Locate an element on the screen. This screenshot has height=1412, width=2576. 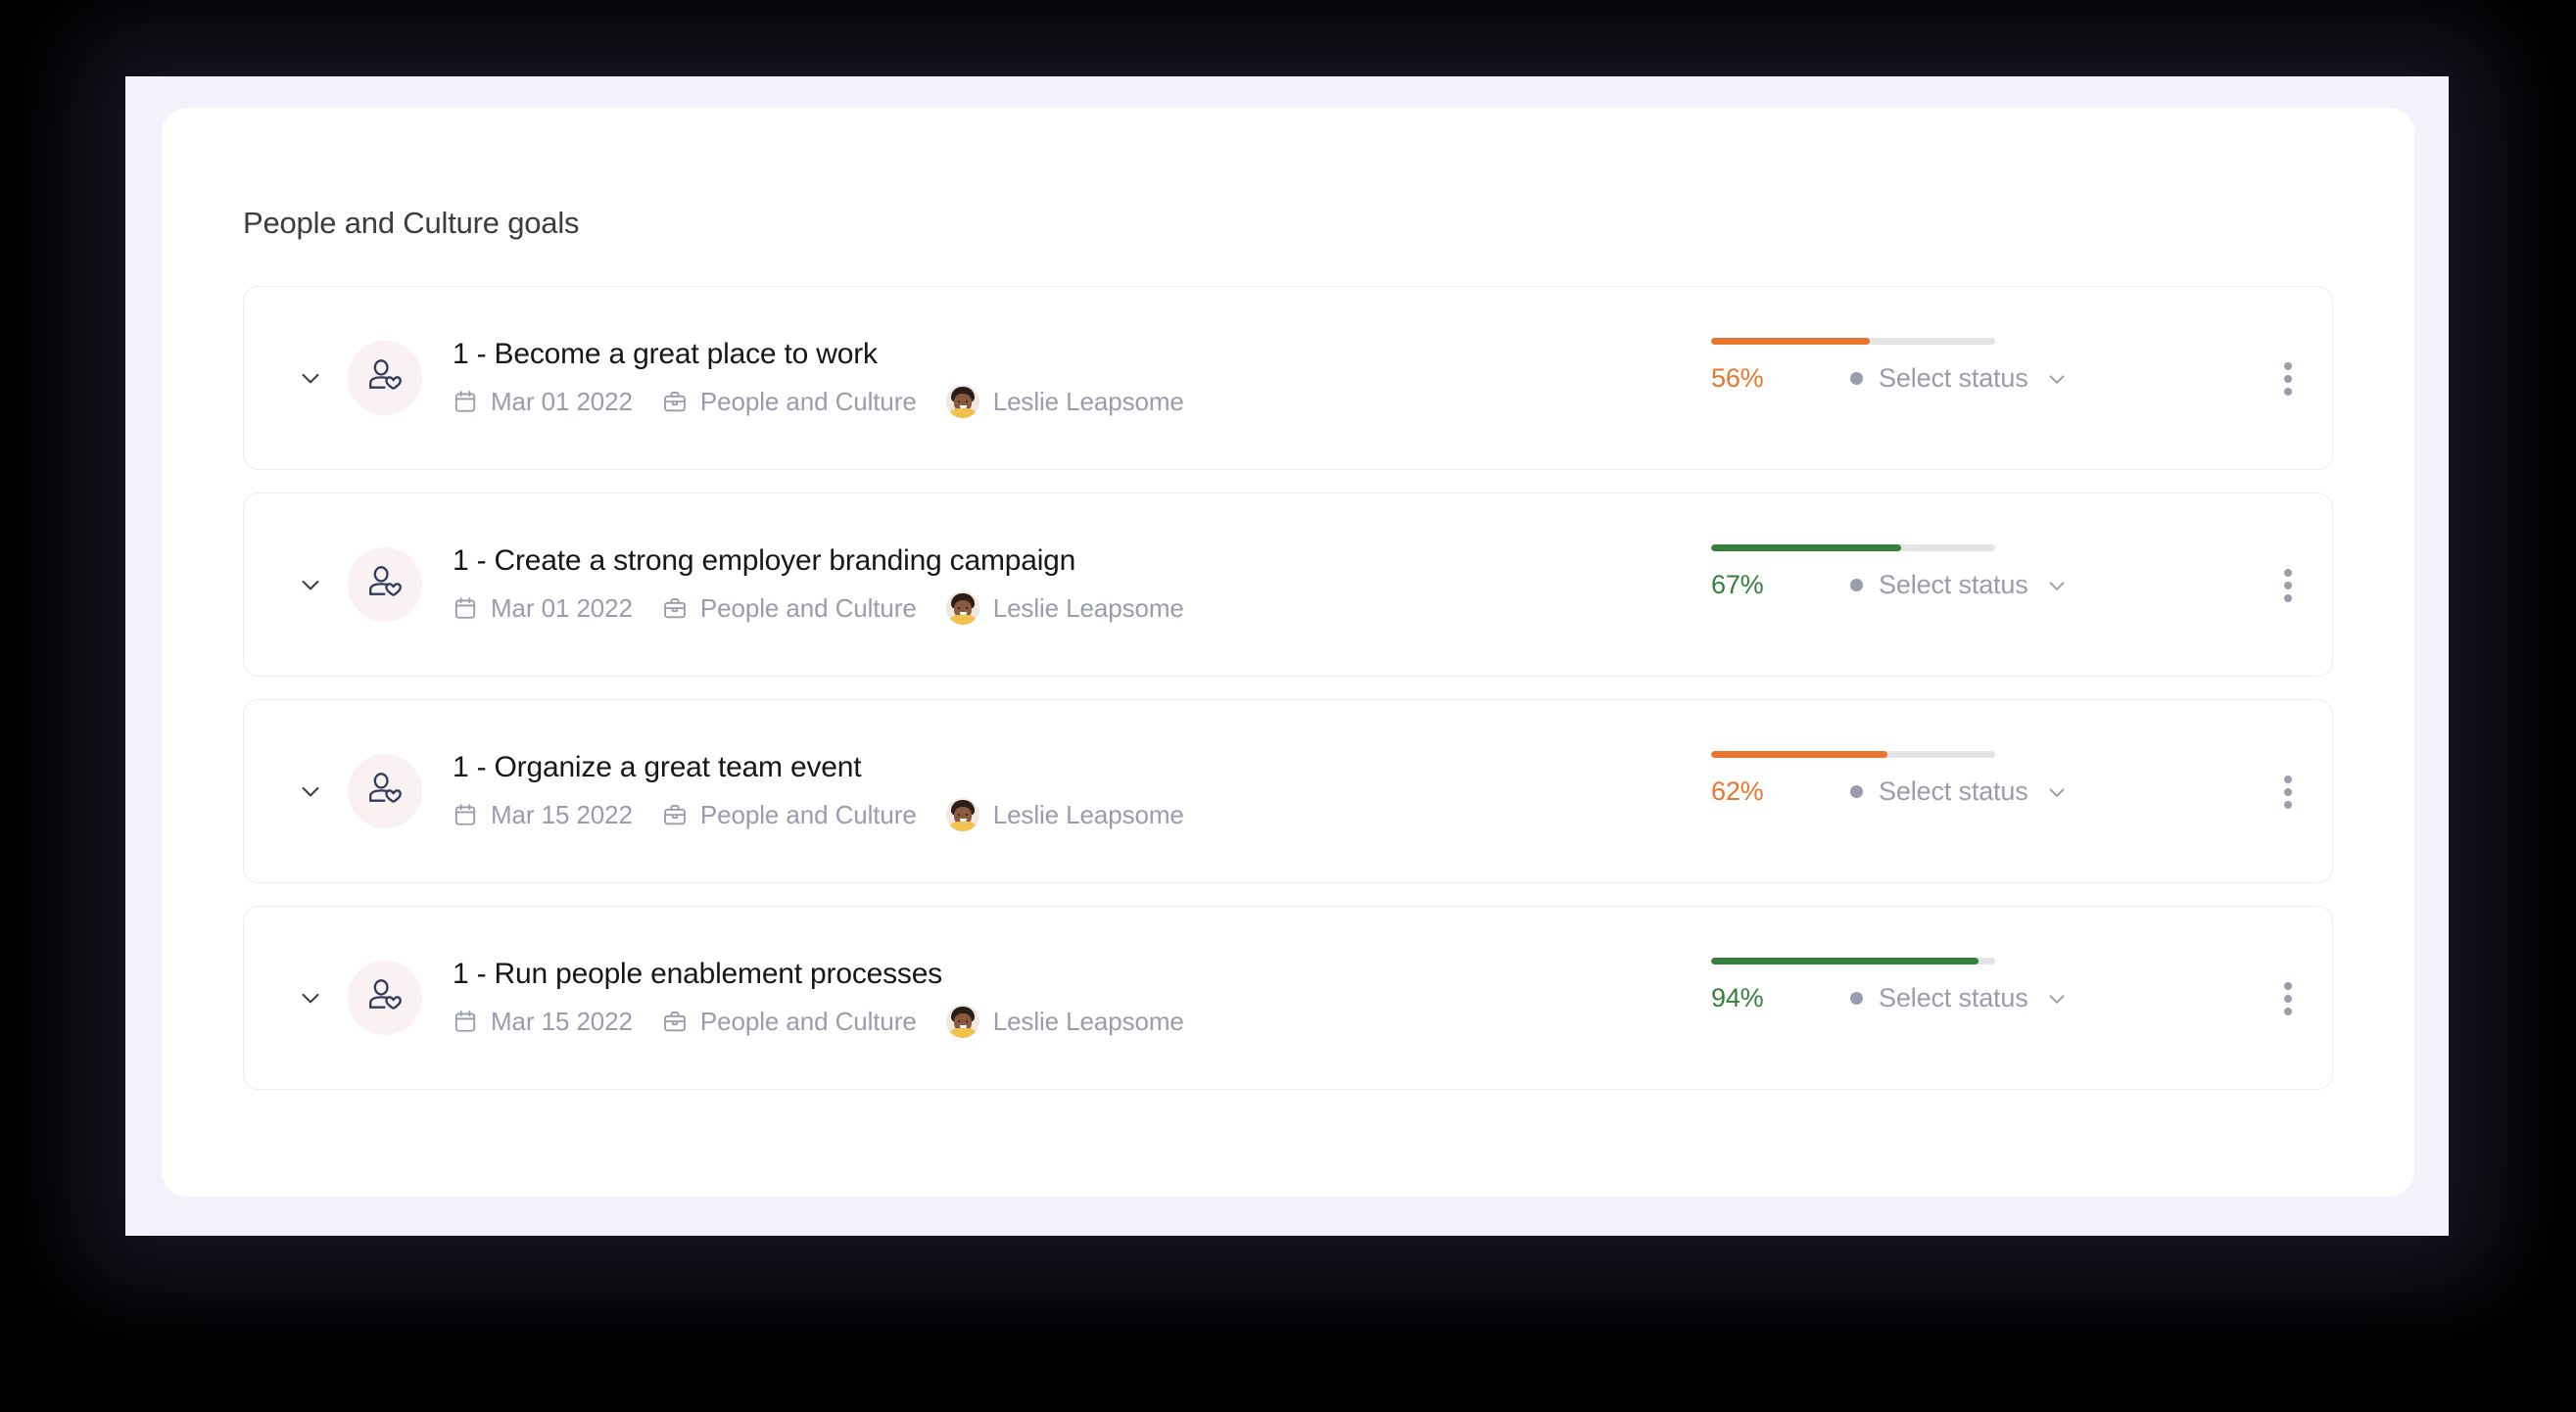
goal-right: 56% Select status is located at coordinates (2009, 378).